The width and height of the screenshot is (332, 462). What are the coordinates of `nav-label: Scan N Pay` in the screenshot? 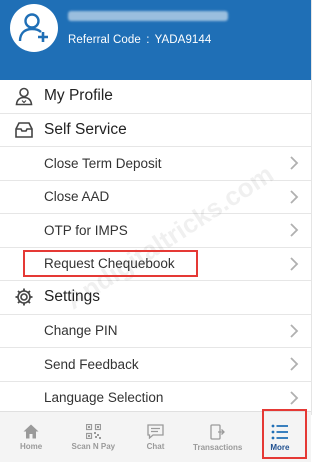 It's located at (93, 446).